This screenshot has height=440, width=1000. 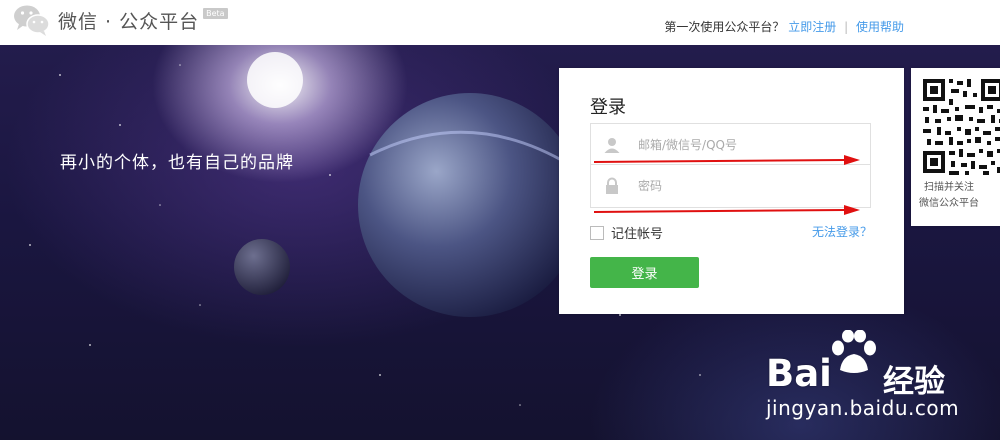 I want to click on baidu-jingyan-watermark: Bai 经验 jingyan.baidu.com, so click(x=878, y=380).